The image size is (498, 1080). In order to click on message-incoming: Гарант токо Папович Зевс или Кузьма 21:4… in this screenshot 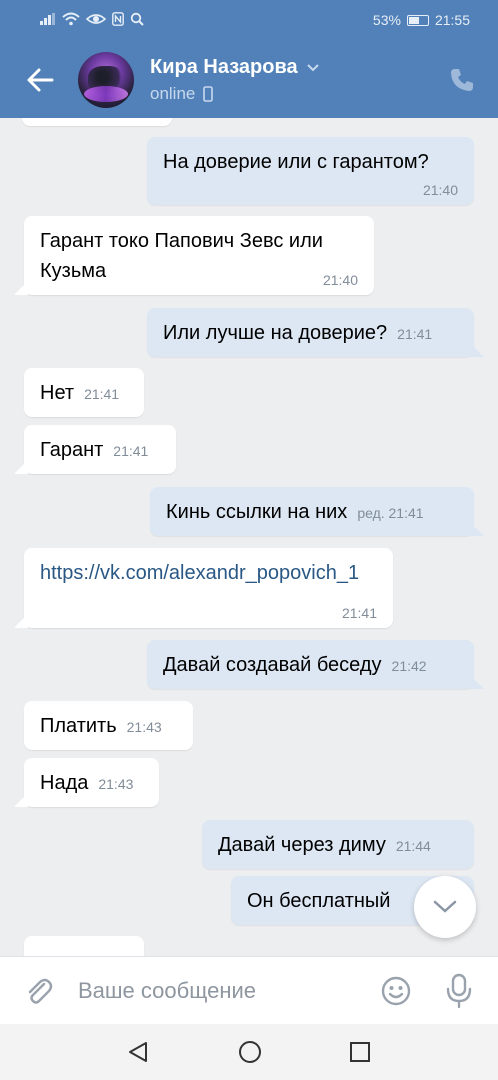, I will do `click(199, 255)`.